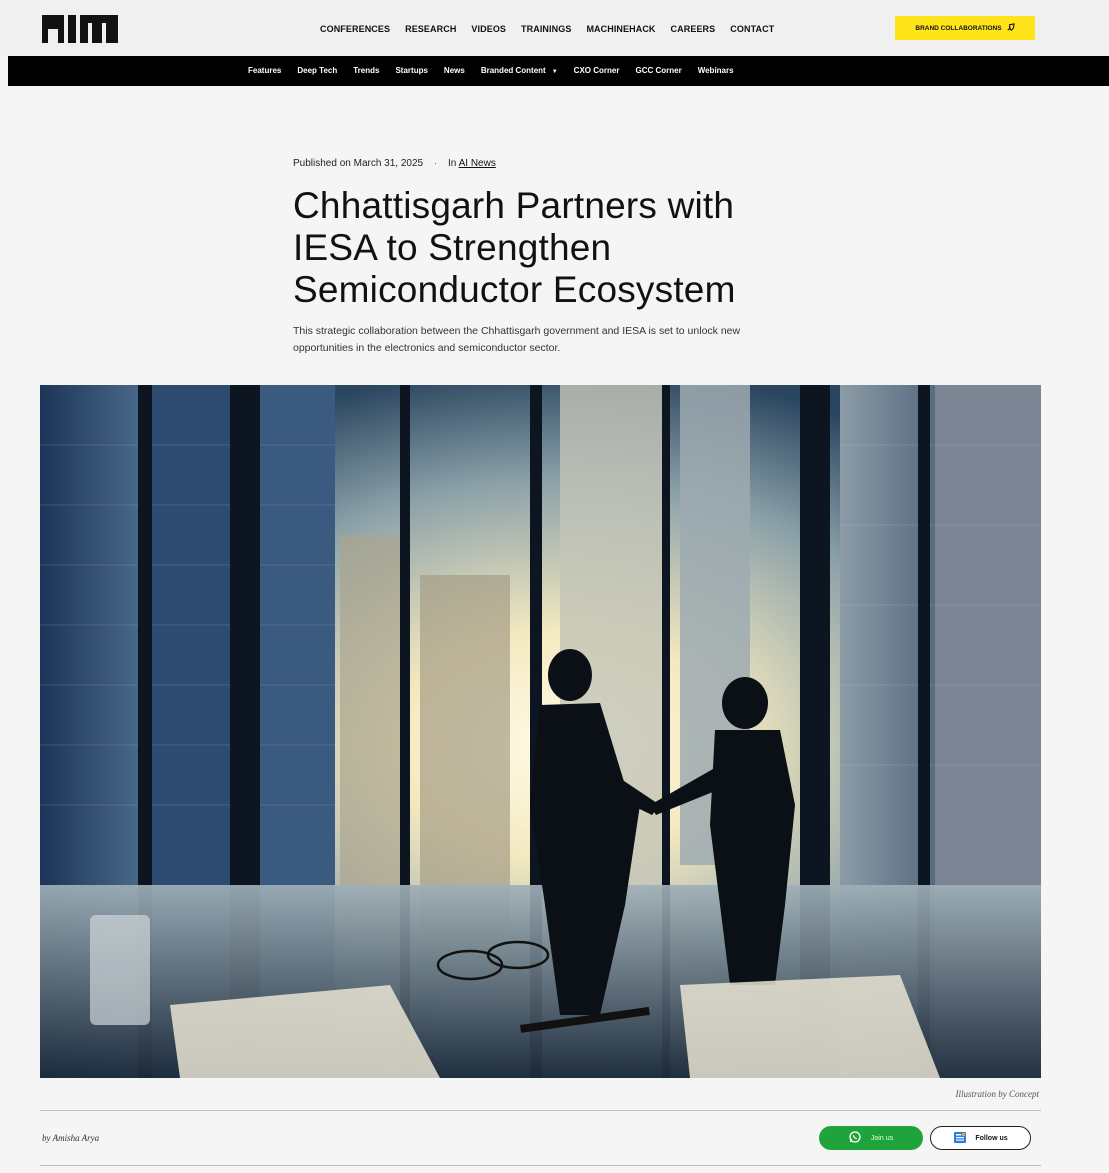 The height and width of the screenshot is (1173, 1109). I want to click on whatsapp-join-button: Join us, so click(871, 1138).